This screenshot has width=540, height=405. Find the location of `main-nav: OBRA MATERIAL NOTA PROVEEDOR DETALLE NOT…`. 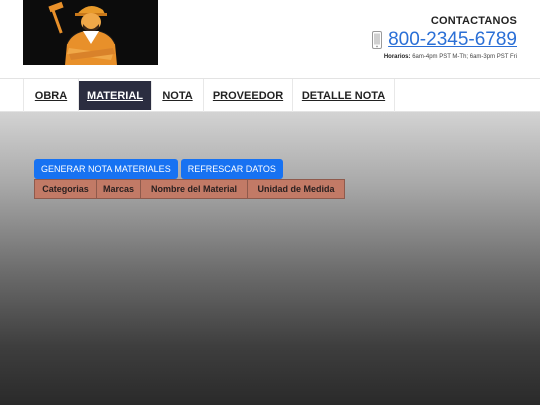

main-nav: OBRA MATERIAL NOTA PROVEEDOR DETALLE NOT… is located at coordinates (270, 95).